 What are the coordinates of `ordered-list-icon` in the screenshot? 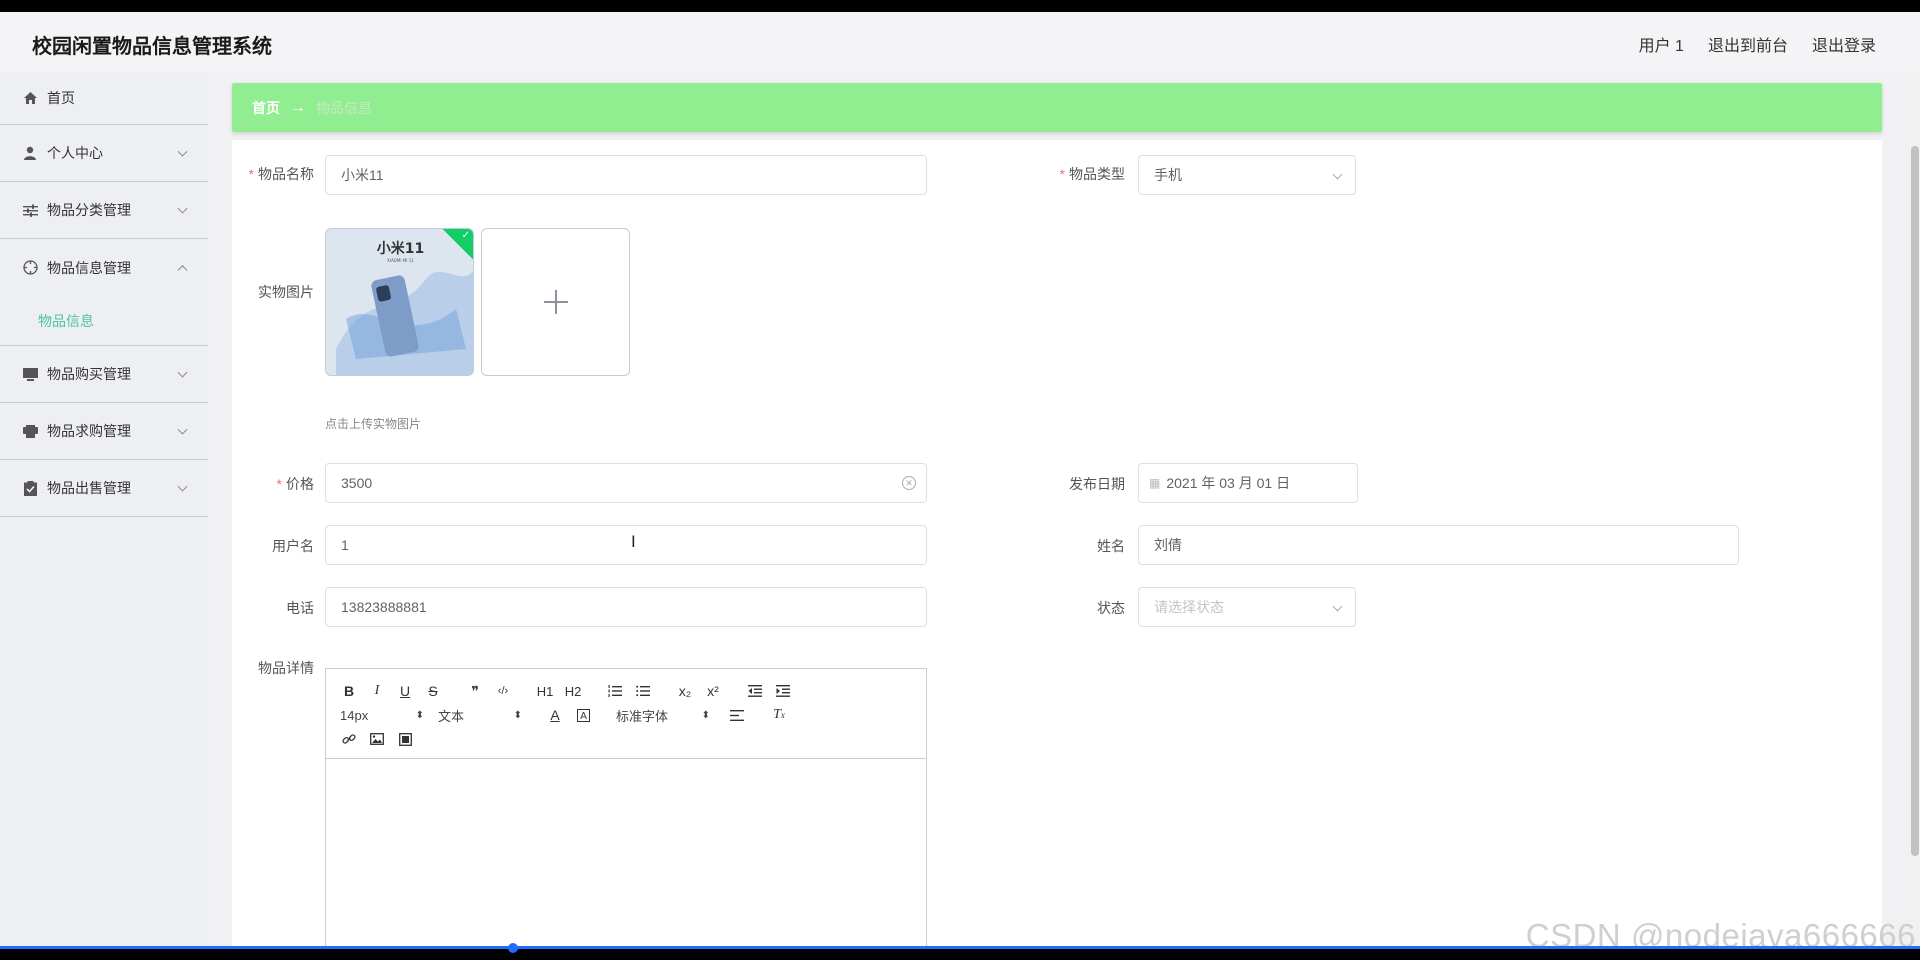 It's located at (615, 691).